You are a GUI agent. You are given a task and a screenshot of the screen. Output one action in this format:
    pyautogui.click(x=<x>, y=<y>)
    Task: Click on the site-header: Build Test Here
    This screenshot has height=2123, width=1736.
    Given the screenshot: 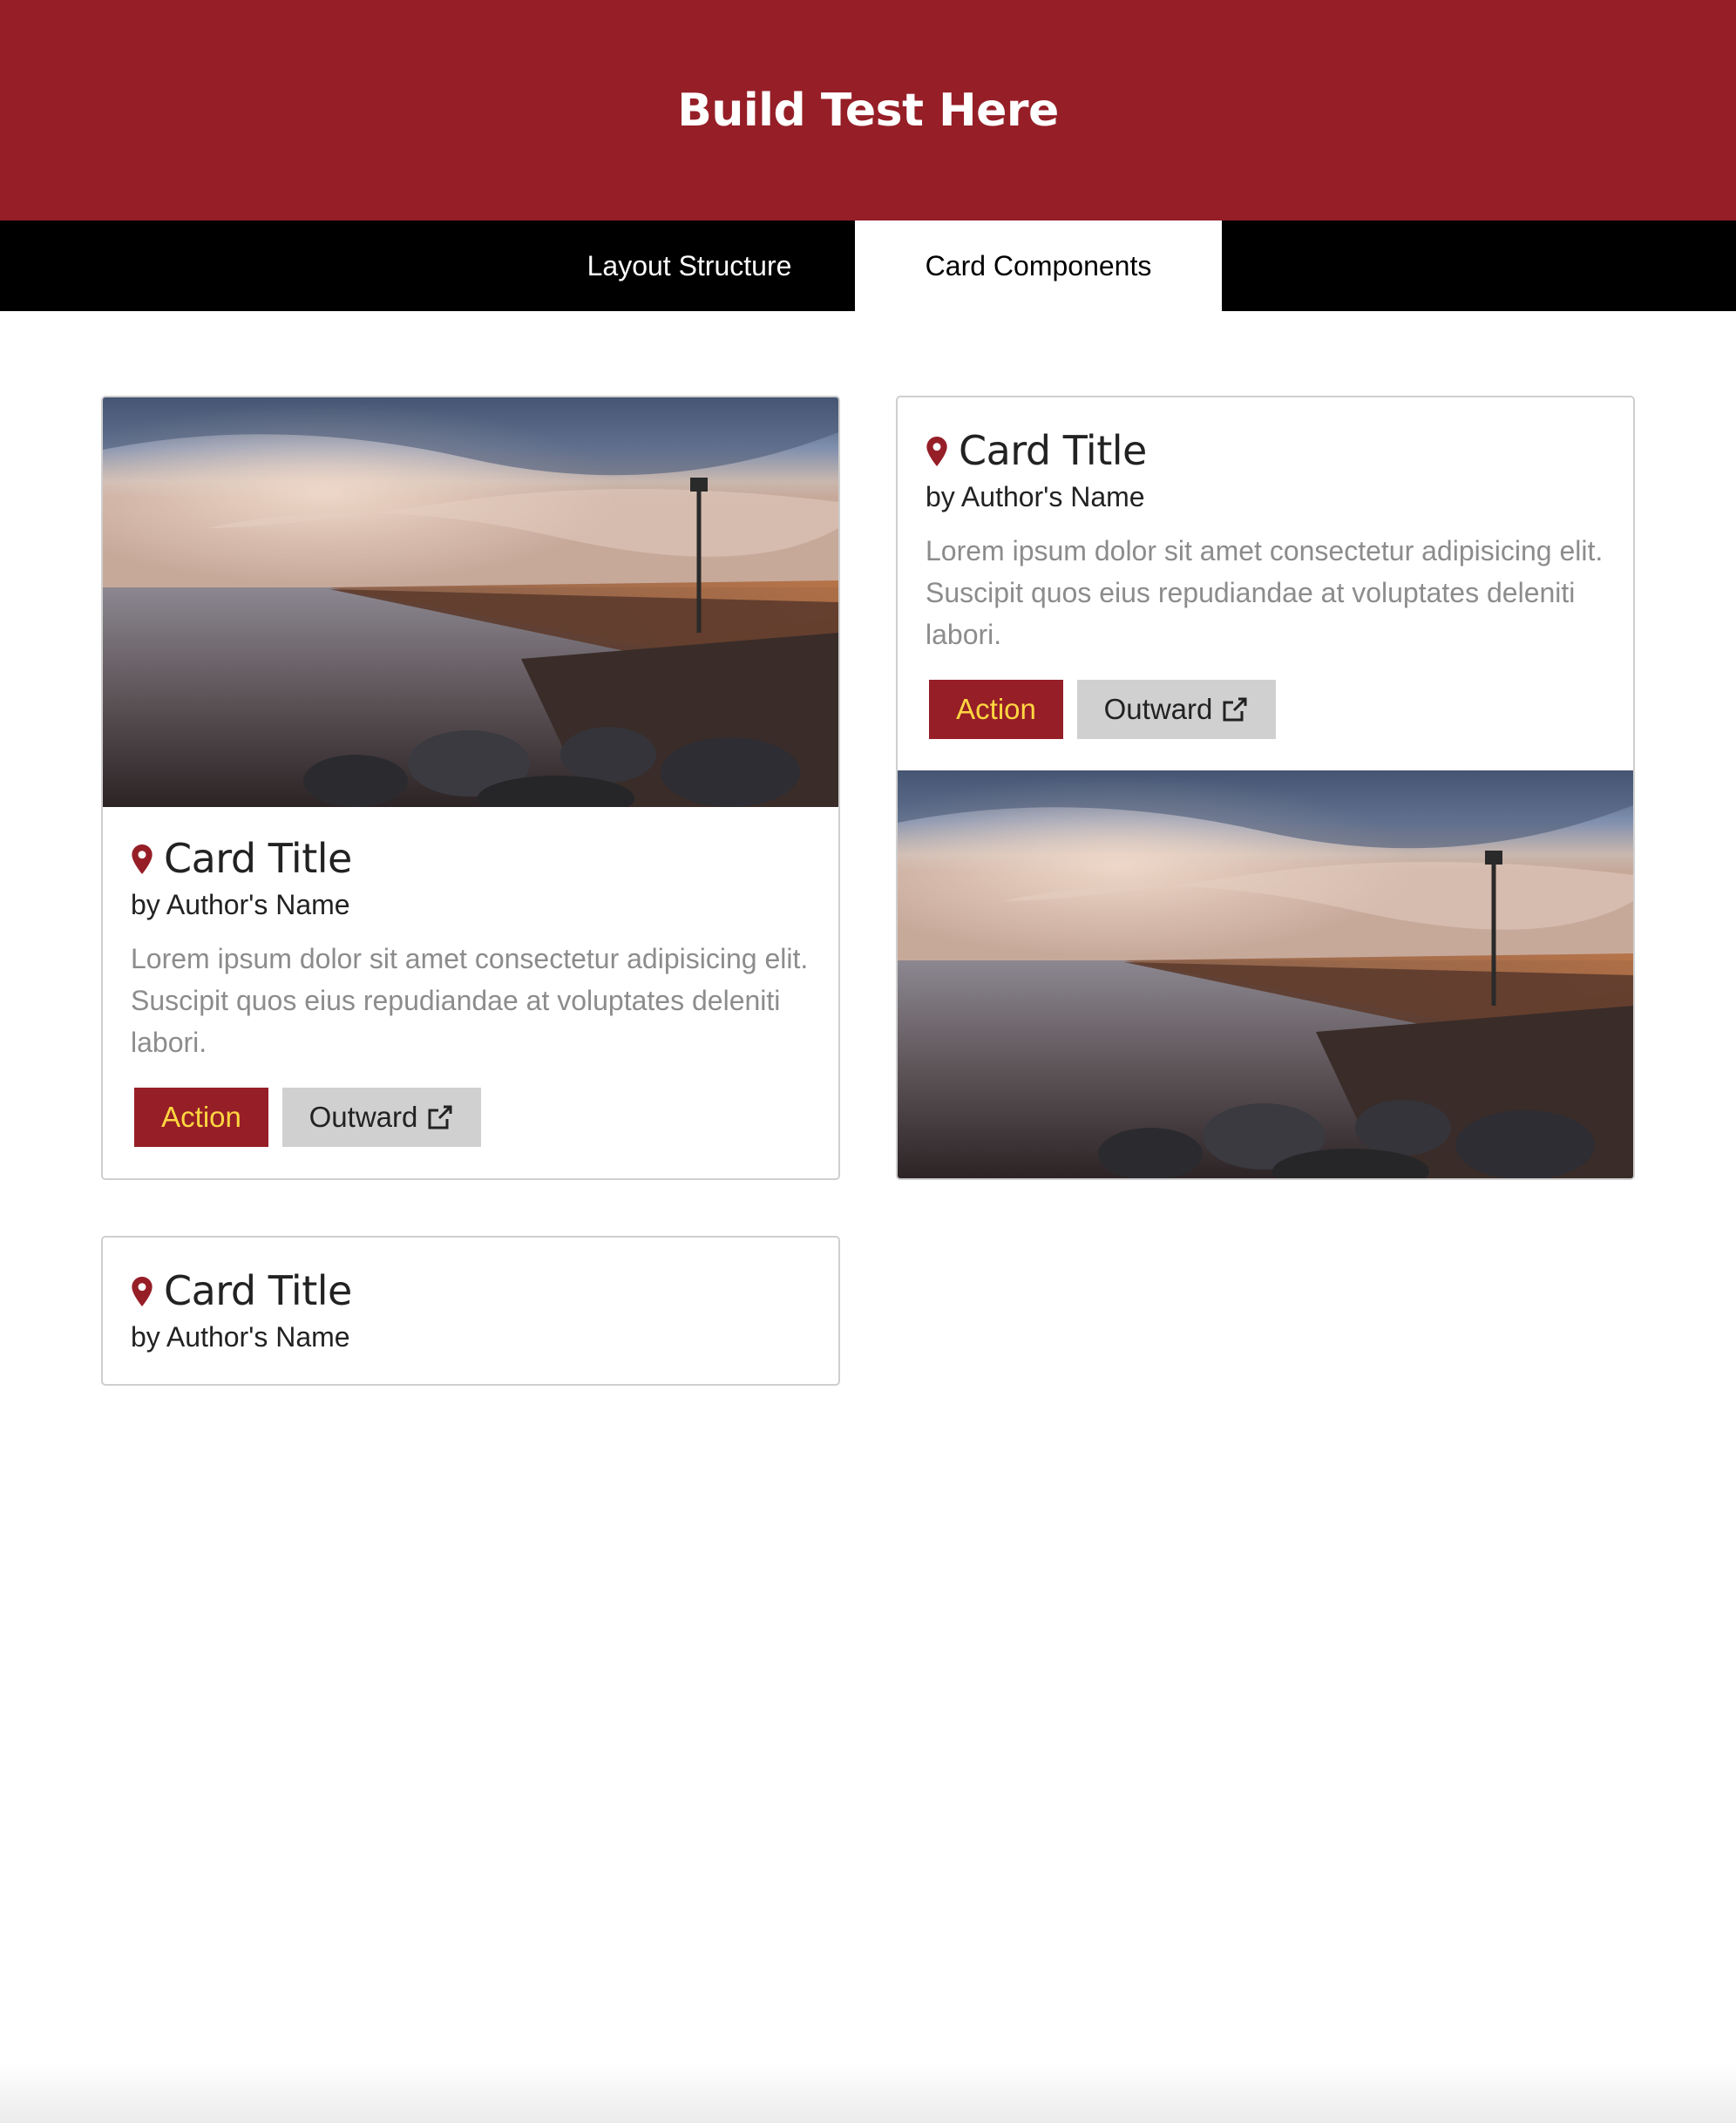 What is the action you would take?
    pyautogui.click(x=868, y=110)
    